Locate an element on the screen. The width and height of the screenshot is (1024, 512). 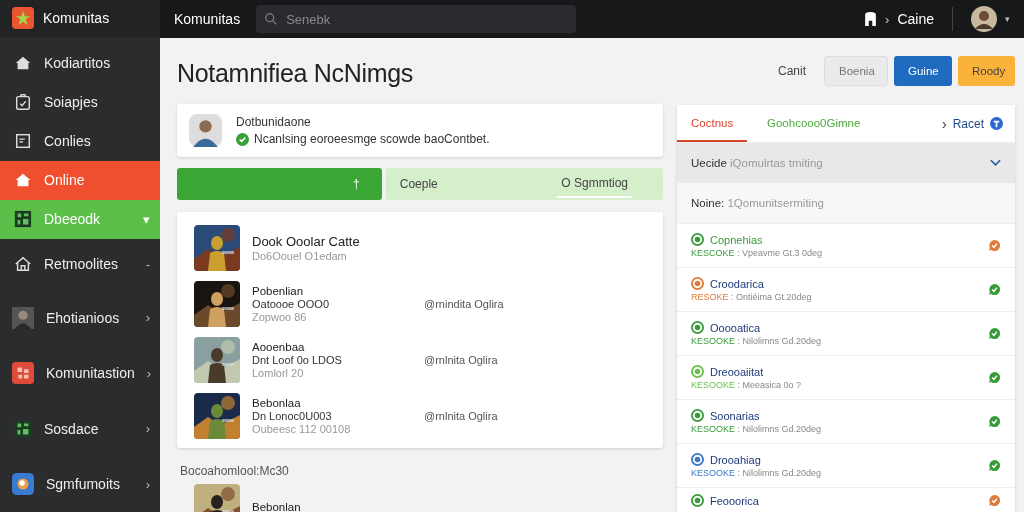
game-detail: Zopwoo 86 is located at coordinates (280, 317).